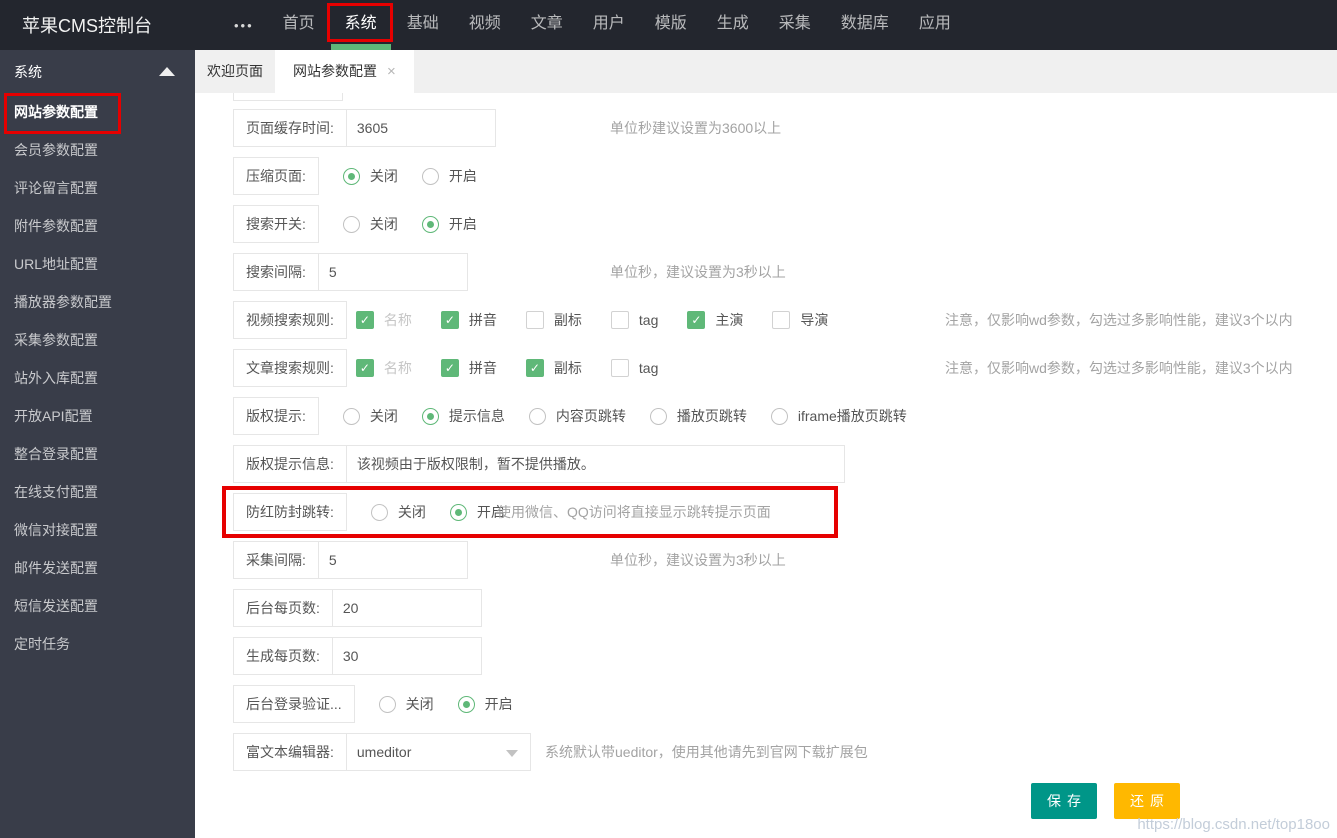 This screenshot has height=838, width=1337. What do you see at coordinates (406, 704) in the screenshot?
I see `login-verify-off-radio: 关闭` at bounding box center [406, 704].